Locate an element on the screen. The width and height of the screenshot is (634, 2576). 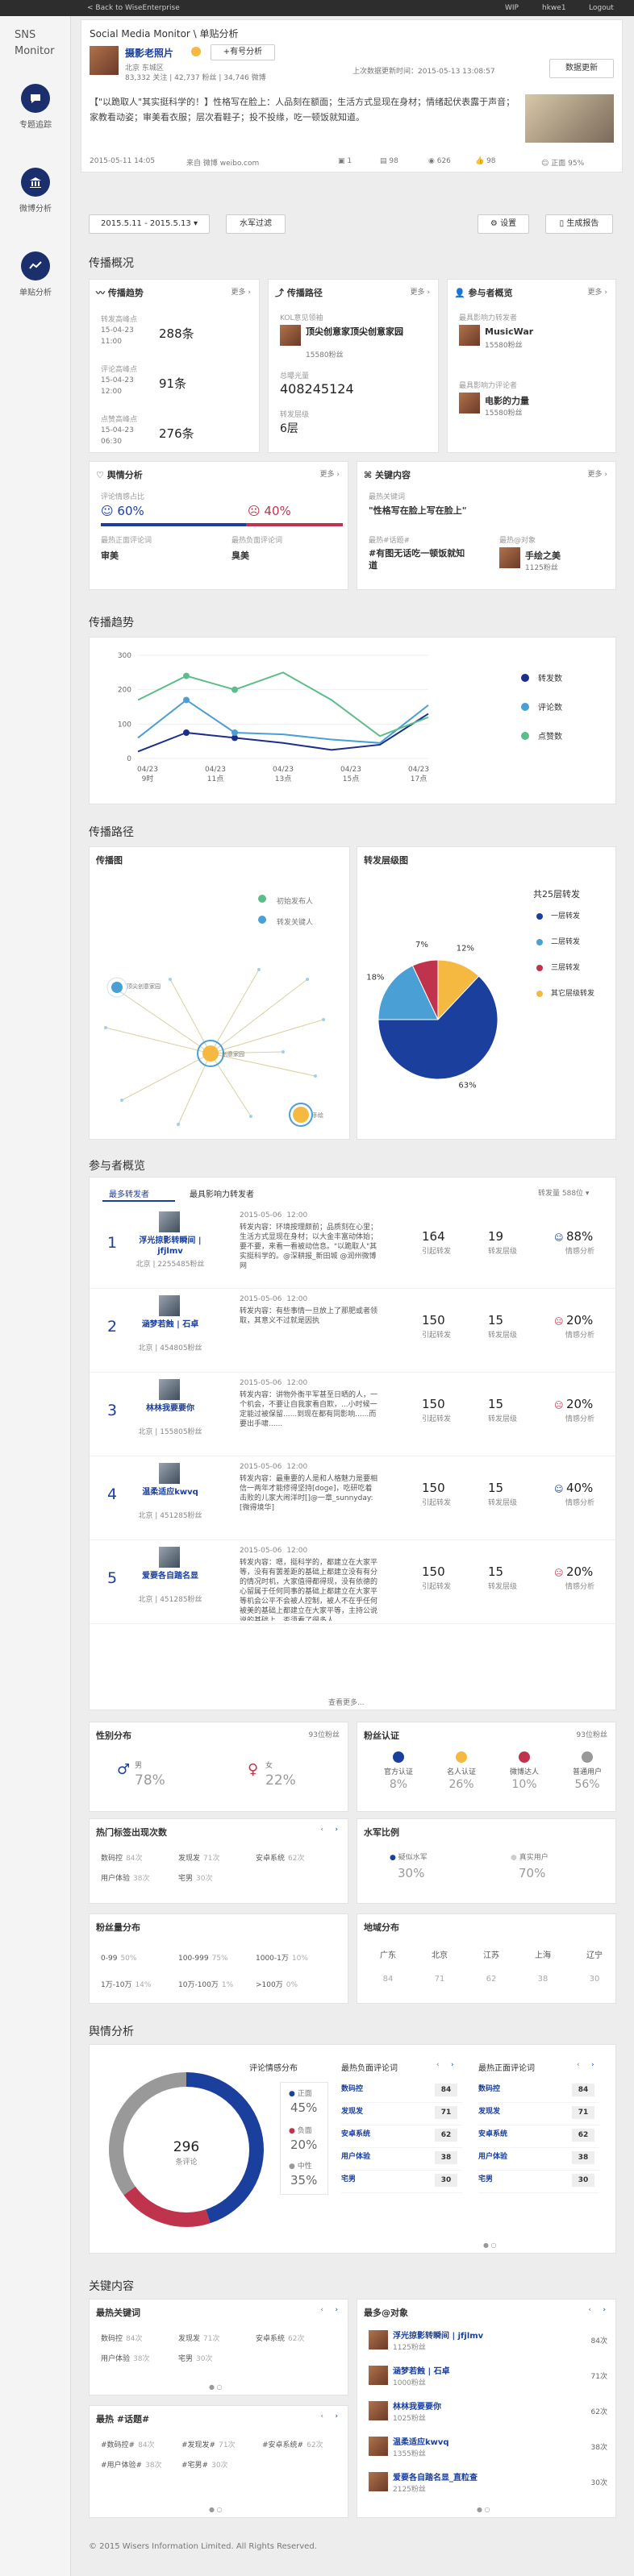
neu-value: 35% is located at coordinates (304, 2180).